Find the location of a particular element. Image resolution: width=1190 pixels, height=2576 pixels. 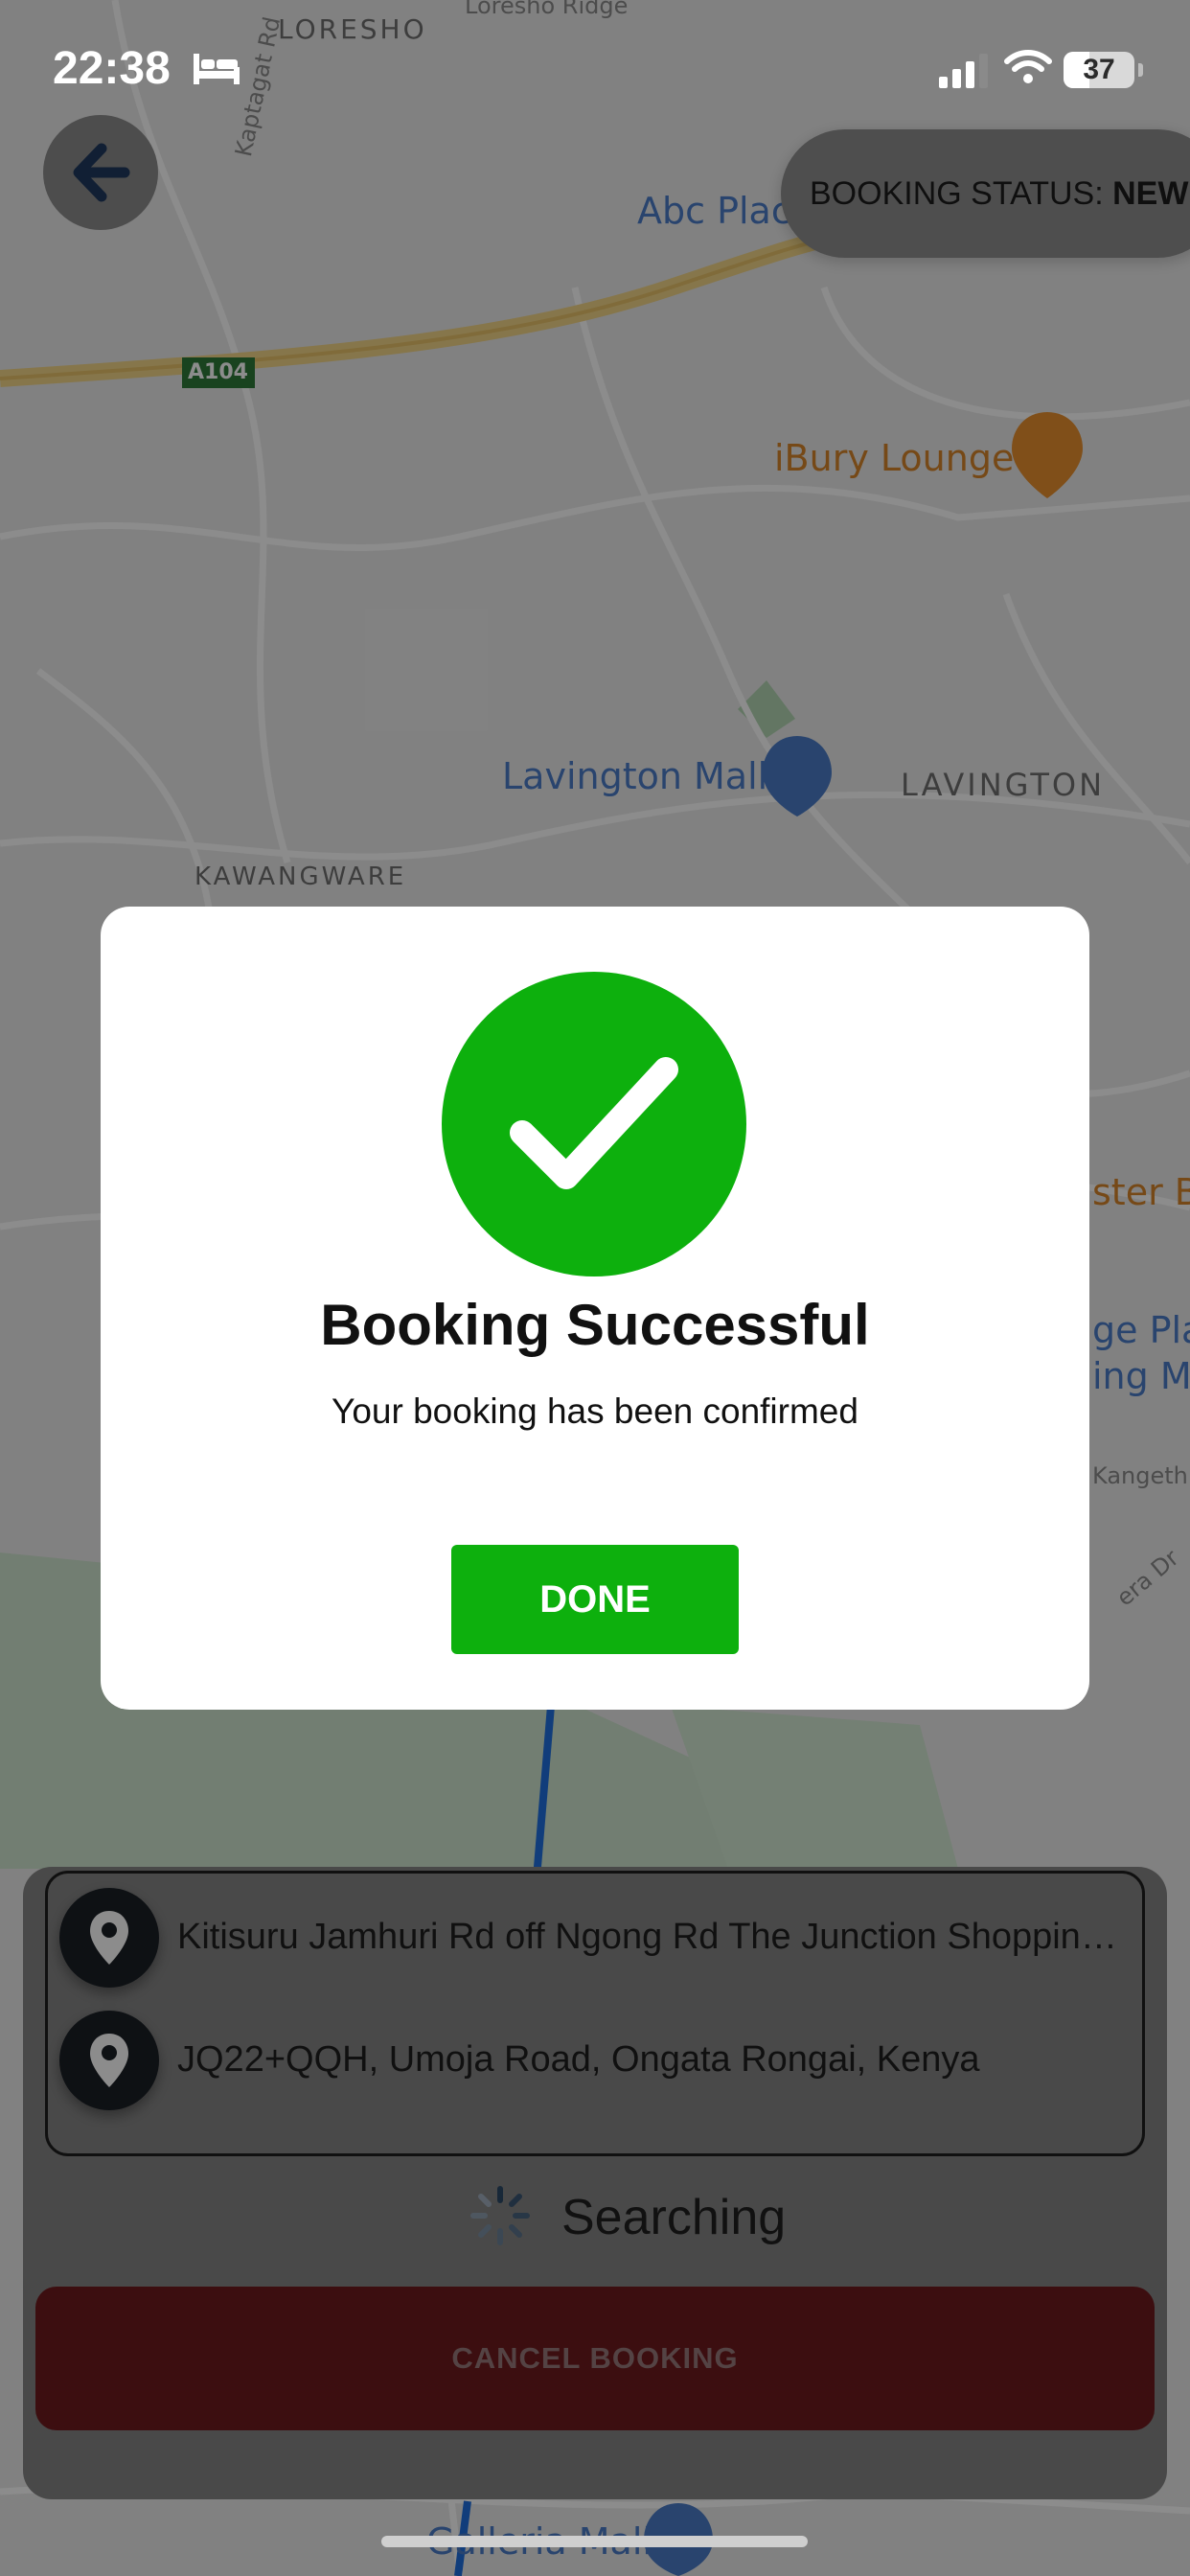

home-indicator is located at coordinates (594, 2541).